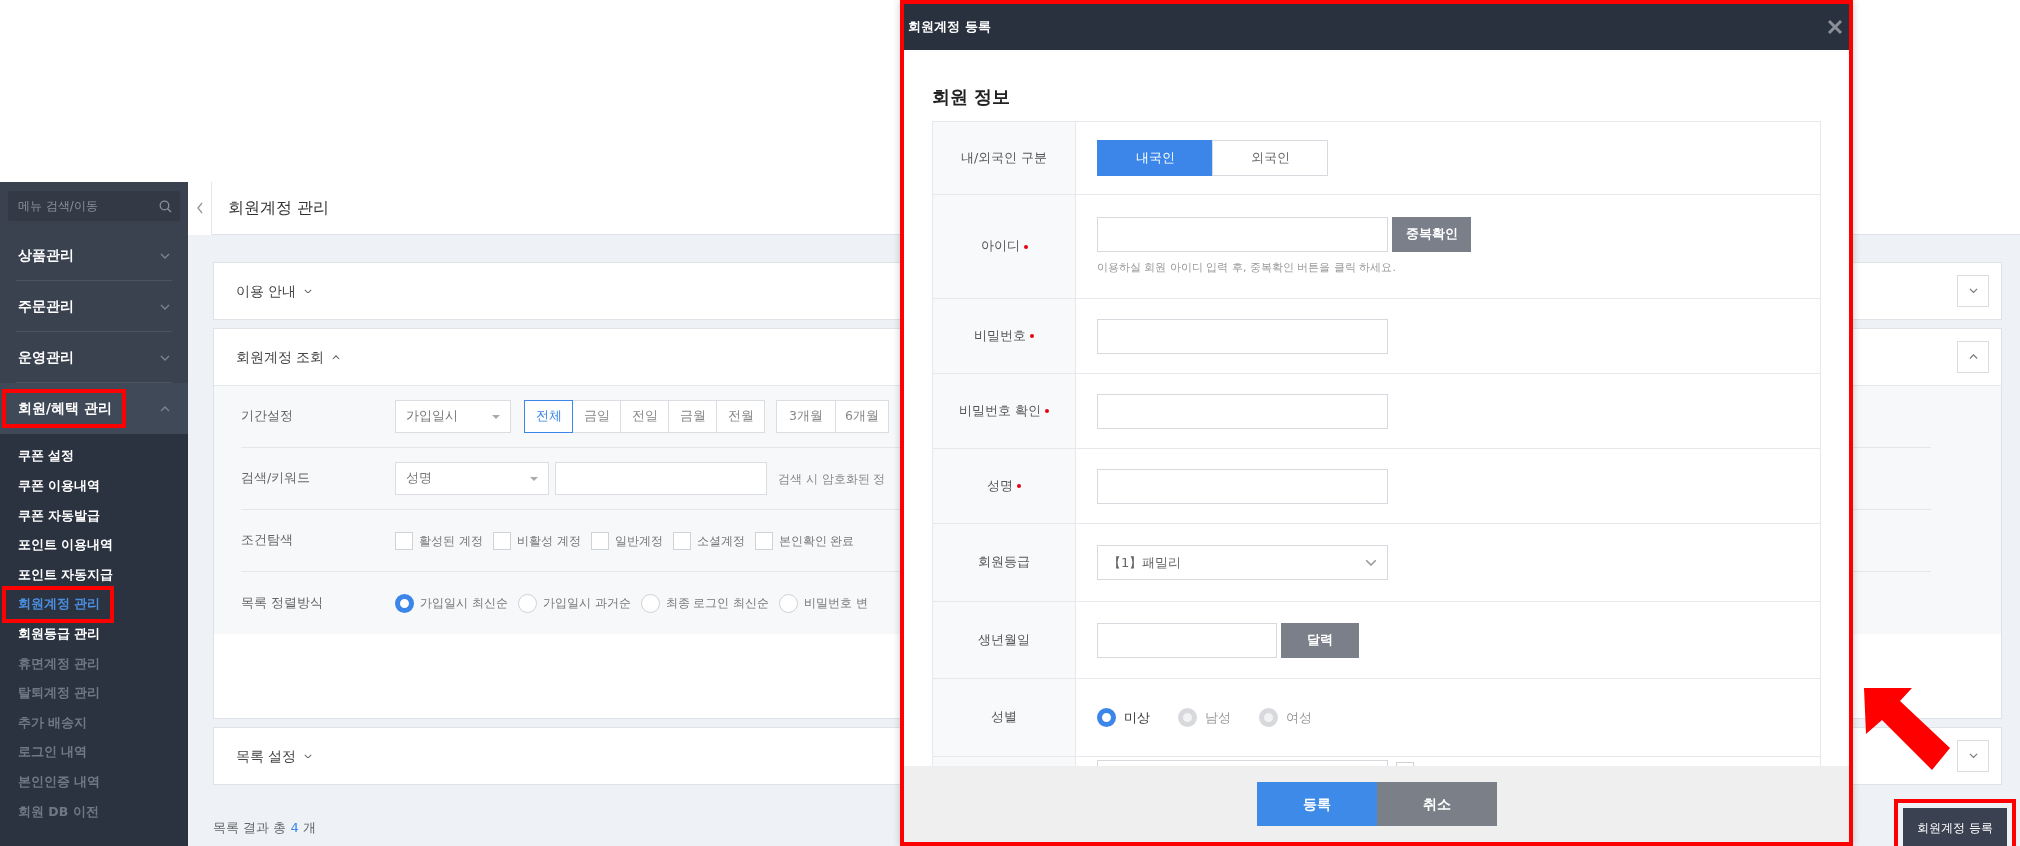  Describe the element at coordinates (692, 416) in the screenshot. I see `period-button: 금월` at that location.